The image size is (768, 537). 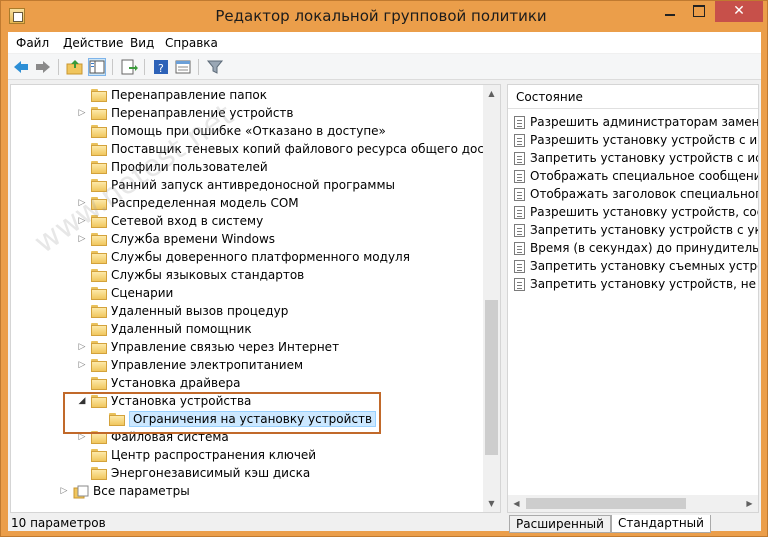 What do you see at coordinates (661, 524) in the screenshot?
I see `tab-standard: Стандартный` at bounding box center [661, 524].